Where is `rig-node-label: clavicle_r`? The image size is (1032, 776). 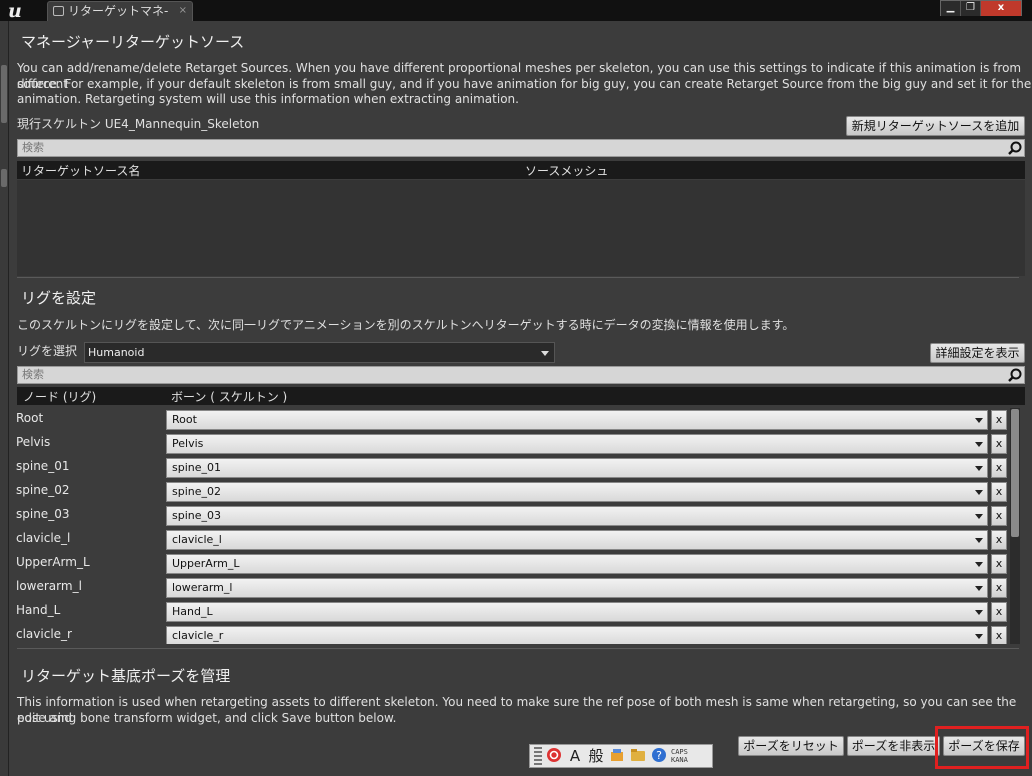
rig-node-label: clavicle_r is located at coordinates (44, 634).